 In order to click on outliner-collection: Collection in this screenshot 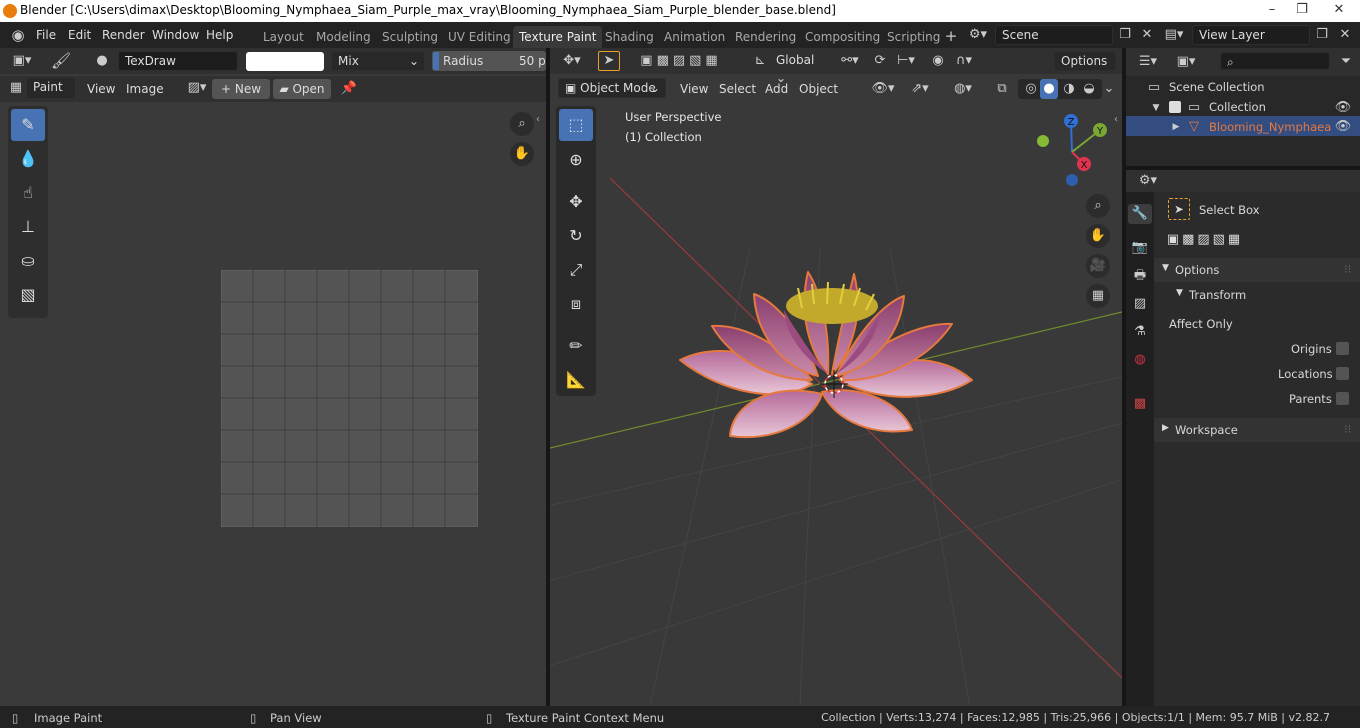, I will do `click(1237, 107)`.